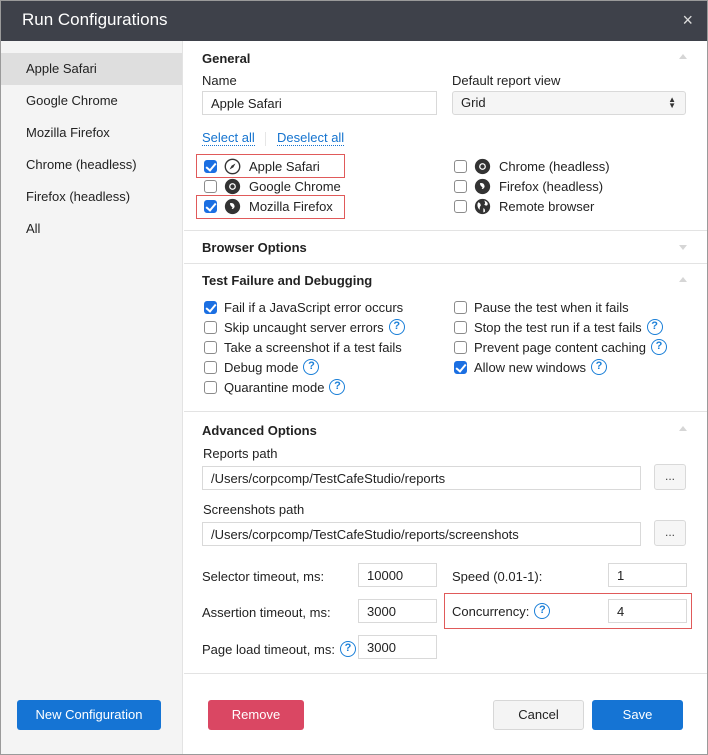 The height and width of the screenshot is (755, 708). I want to click on option-debug-mode: Debug mode ?, so click(304, 367).